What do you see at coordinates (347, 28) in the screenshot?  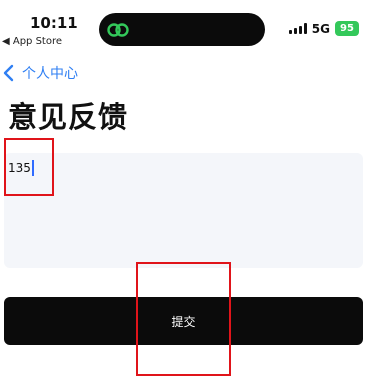 I see `battery-icon: 95` at bounding box center [347, 28].